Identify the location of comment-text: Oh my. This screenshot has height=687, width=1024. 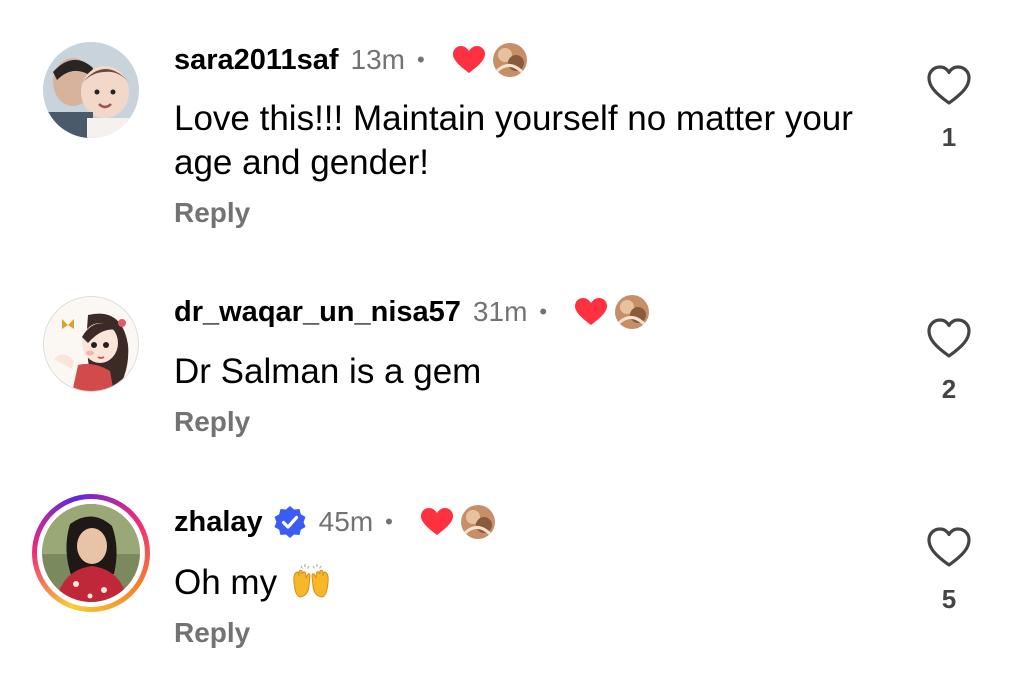
(524, 582).